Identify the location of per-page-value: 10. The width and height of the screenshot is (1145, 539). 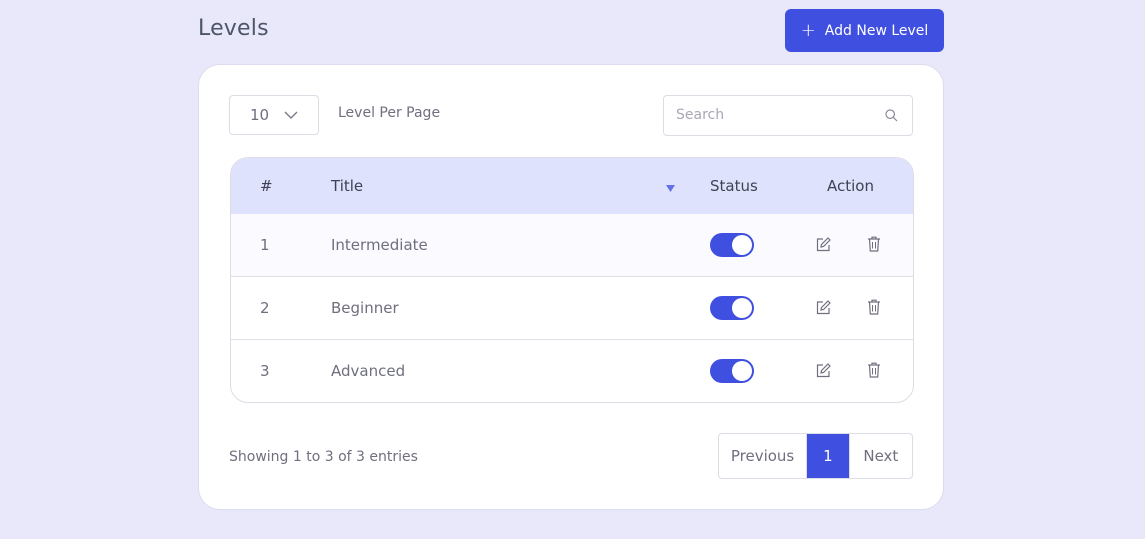
(260, 115).